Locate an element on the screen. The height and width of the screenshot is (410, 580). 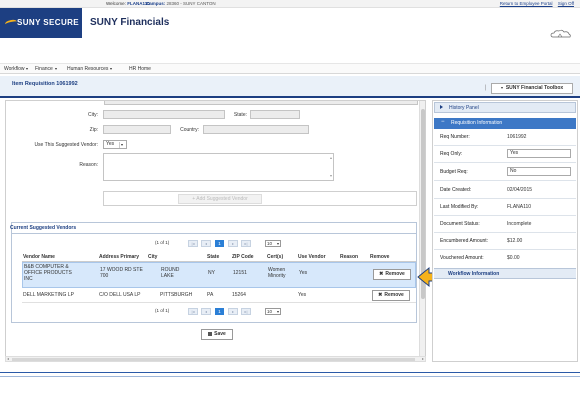
toolbox-label: SUNY Financial Toolbox is located at coordinates (534, 88).